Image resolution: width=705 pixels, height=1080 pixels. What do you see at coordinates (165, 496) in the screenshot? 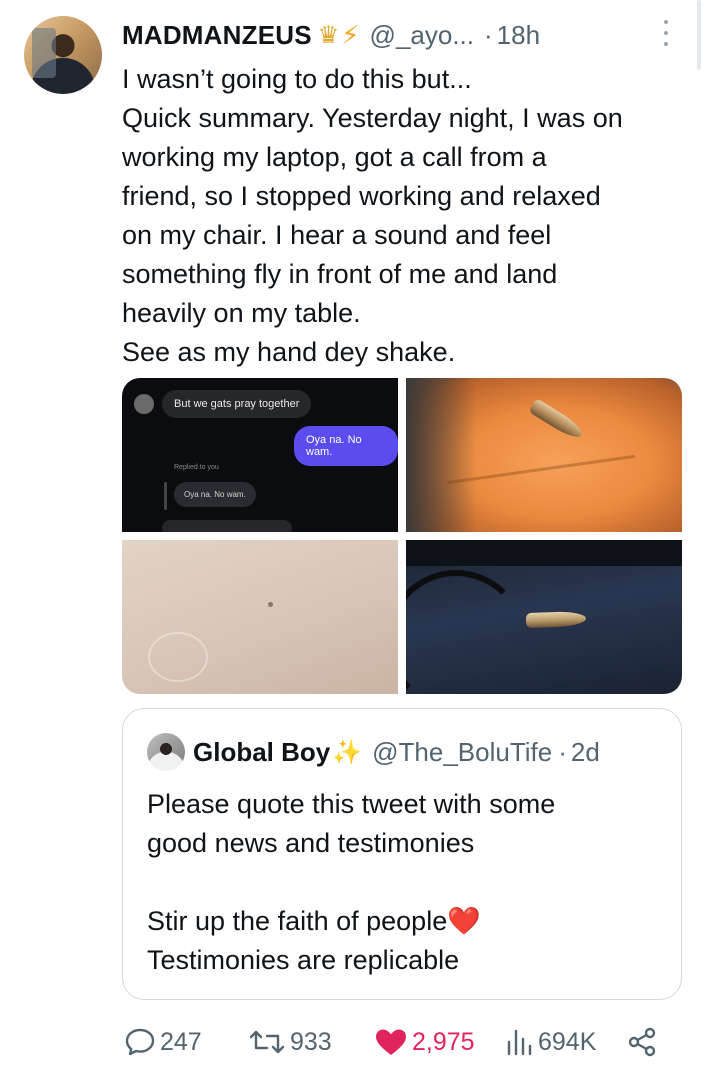
I see `chat-reply-bar` at bounding box center [165, 496].